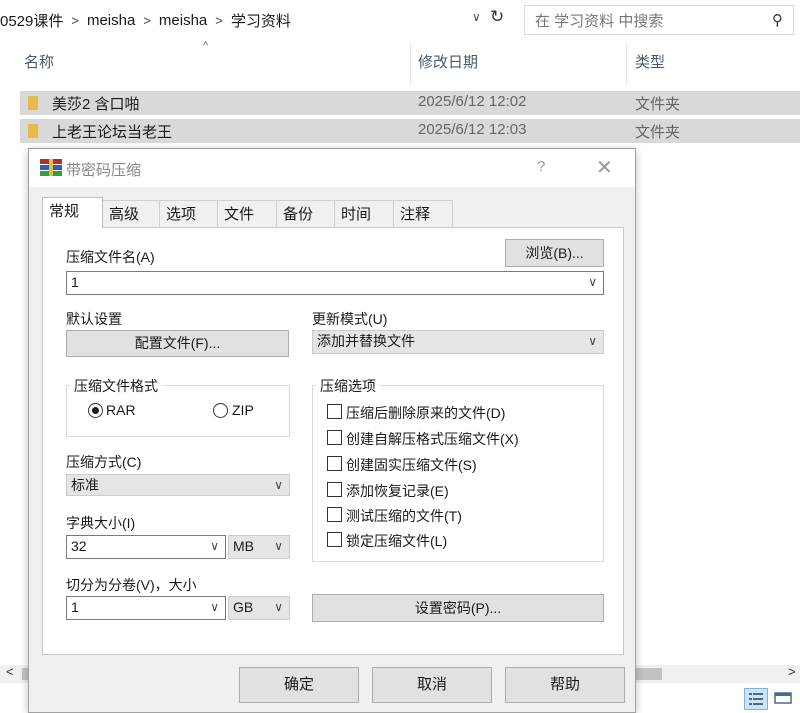 This screenshot has height=713, width=800. I want to click on solid-label: 创建固实压缩文件(S), so click(411, 465).